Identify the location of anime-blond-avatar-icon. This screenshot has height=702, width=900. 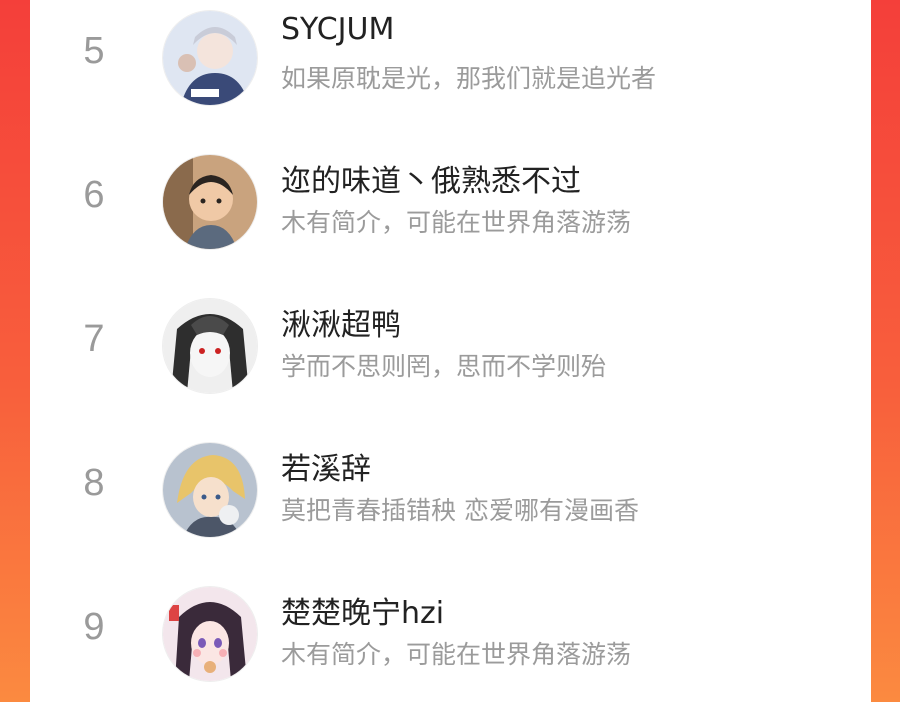
(210, 490).